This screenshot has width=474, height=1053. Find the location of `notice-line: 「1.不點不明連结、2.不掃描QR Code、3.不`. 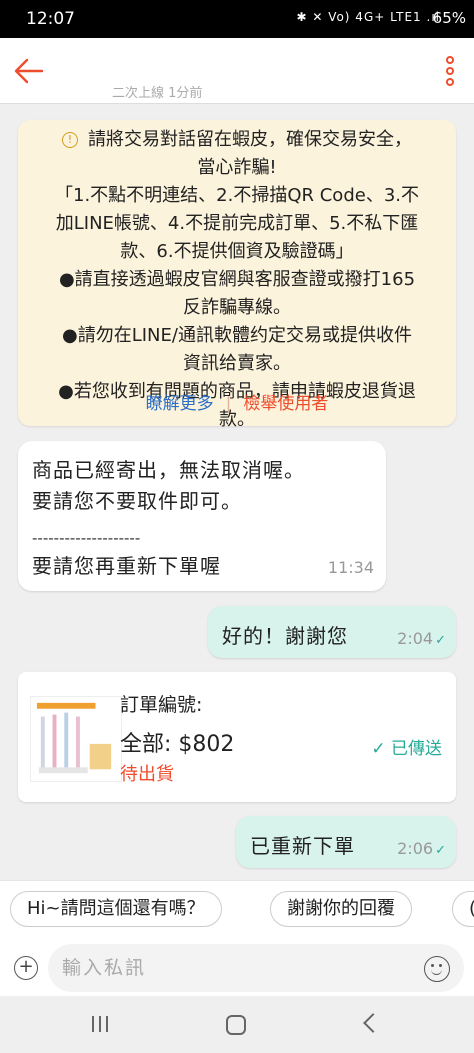

notice-line: 「1.不點不明連结、2.不掃描QR Code、3.不 is located at coordinates (237, 195).